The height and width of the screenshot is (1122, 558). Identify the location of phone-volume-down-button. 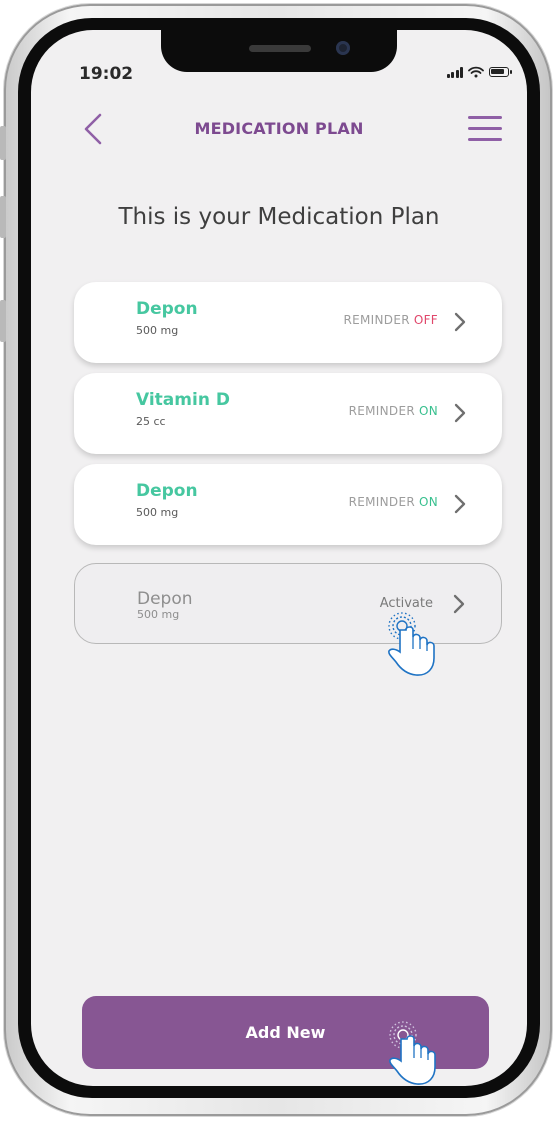
(3, 321).